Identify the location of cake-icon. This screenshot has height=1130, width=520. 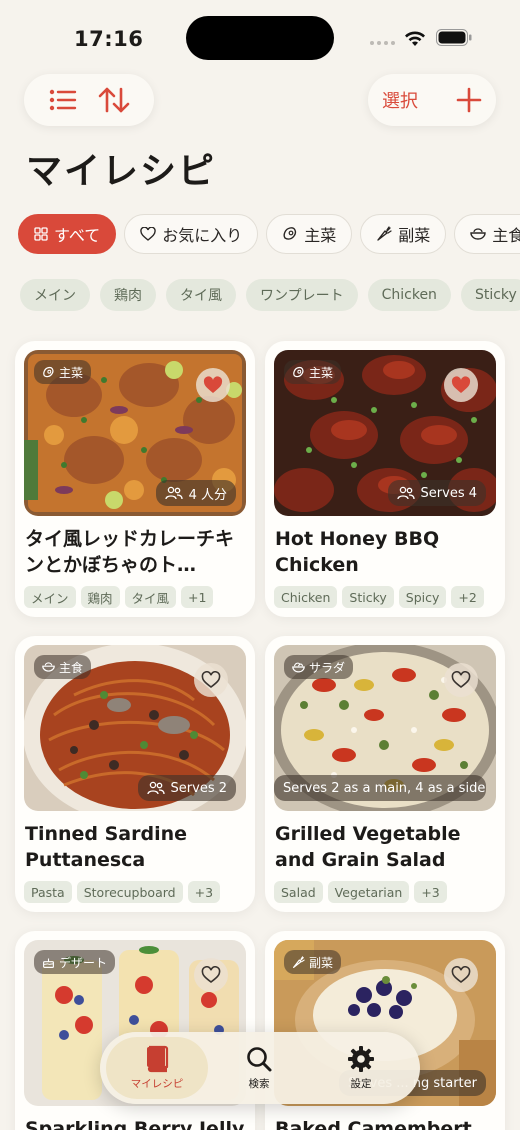
(48, 962).